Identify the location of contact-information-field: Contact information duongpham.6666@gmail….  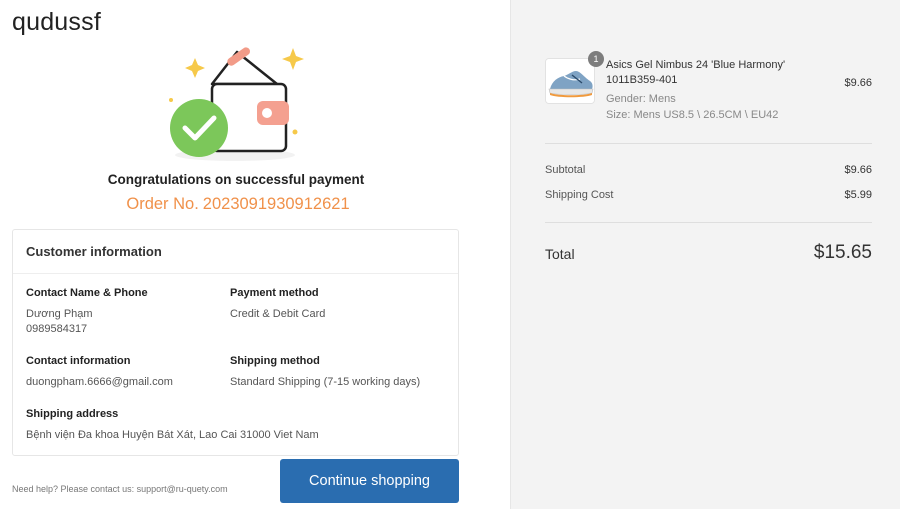
(99, 372).